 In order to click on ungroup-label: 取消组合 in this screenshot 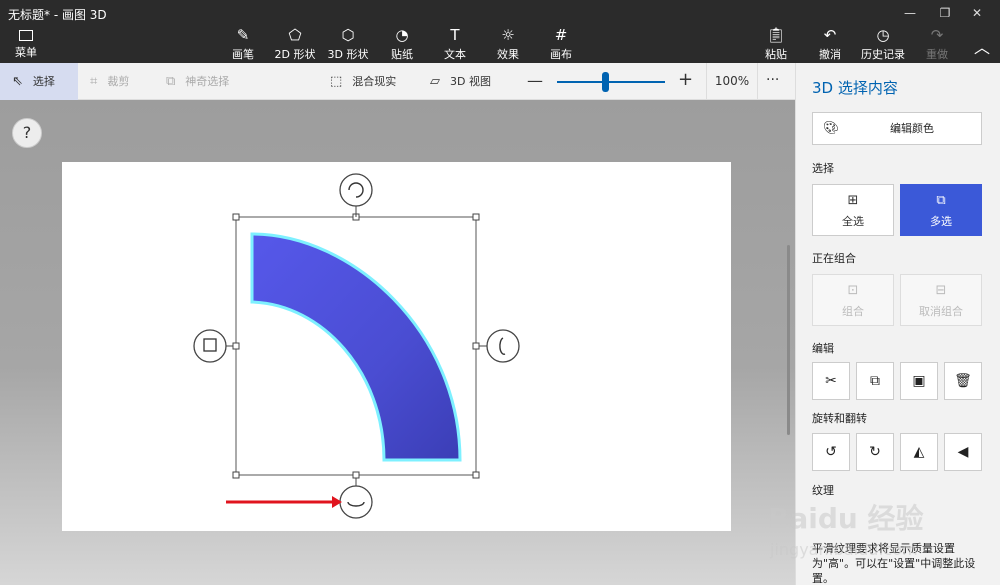, I will do `click(941, 311)`.